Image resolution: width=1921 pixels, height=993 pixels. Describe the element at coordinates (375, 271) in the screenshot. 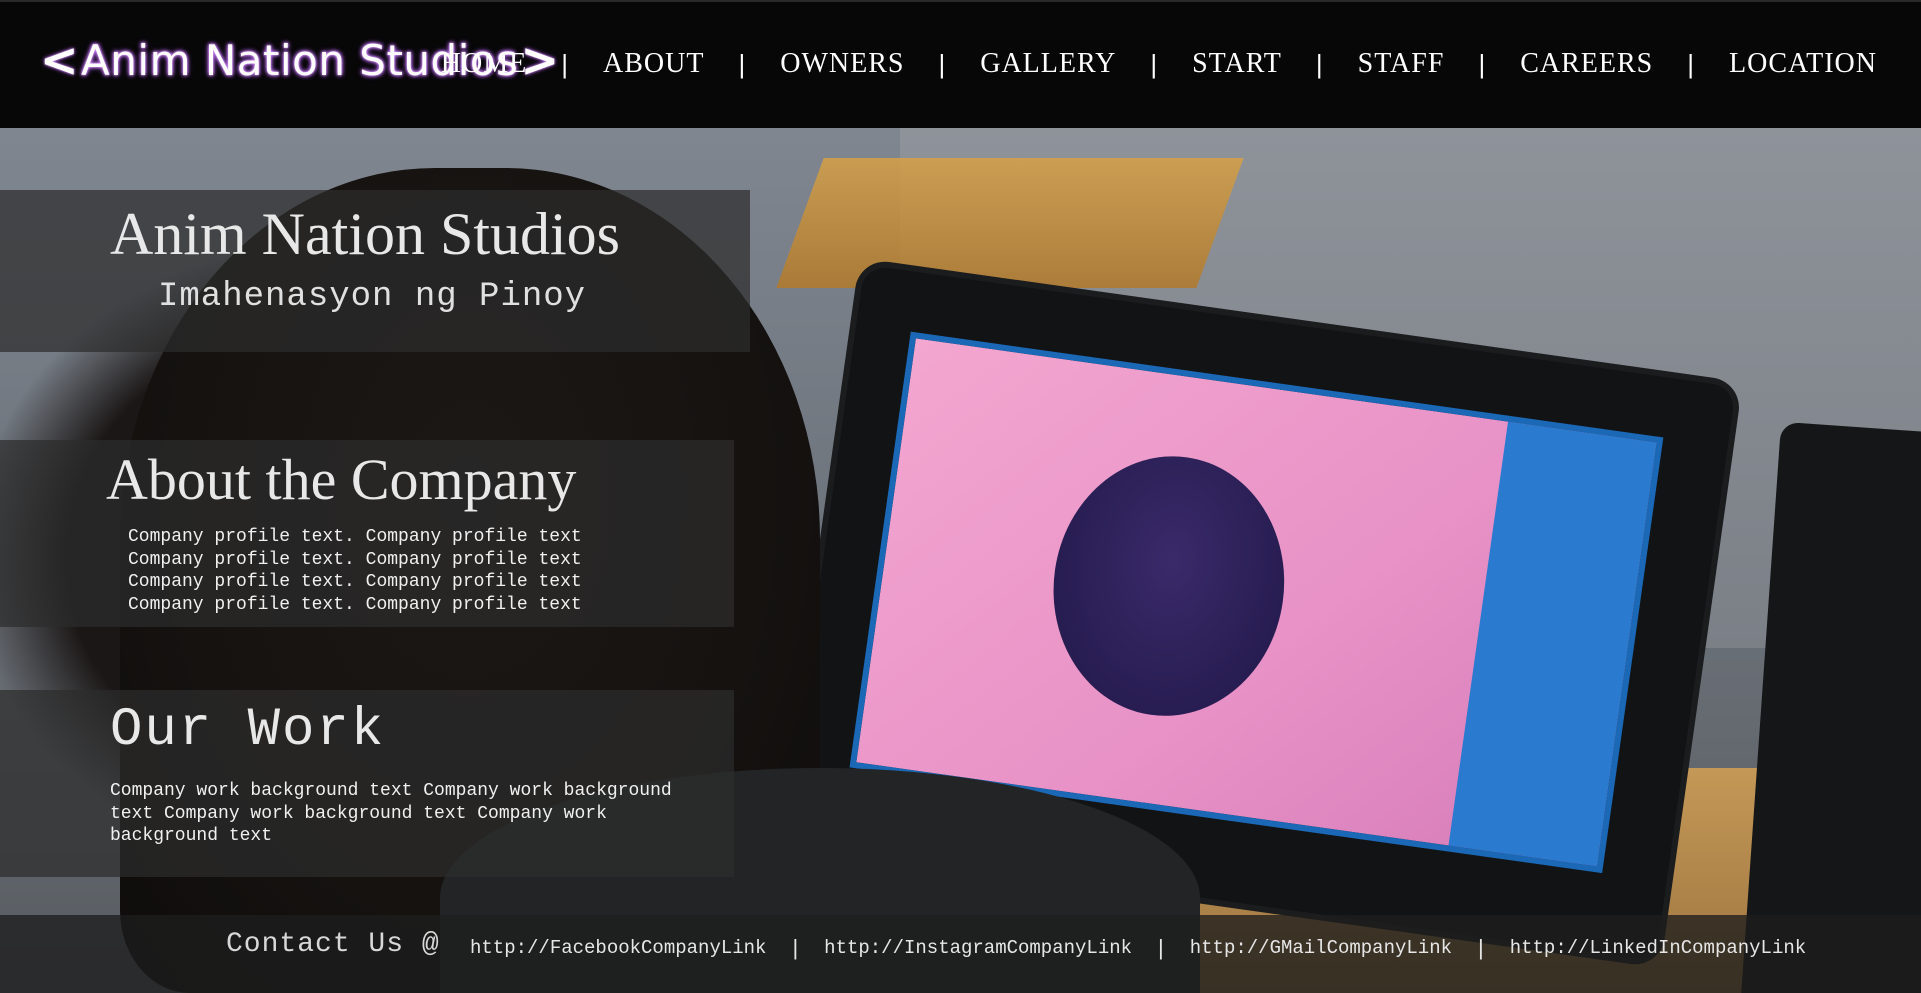

I see `hero-title-panel: Anim Nation Studios Imahenasyon ng Pinoy` at that location.